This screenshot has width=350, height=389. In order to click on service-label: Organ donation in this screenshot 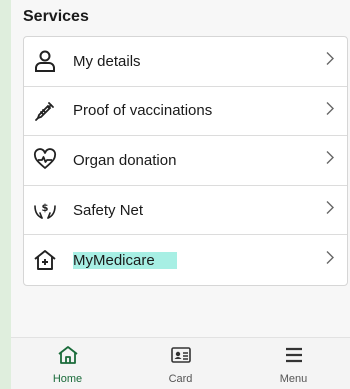, I will do `click(125, 160)`.